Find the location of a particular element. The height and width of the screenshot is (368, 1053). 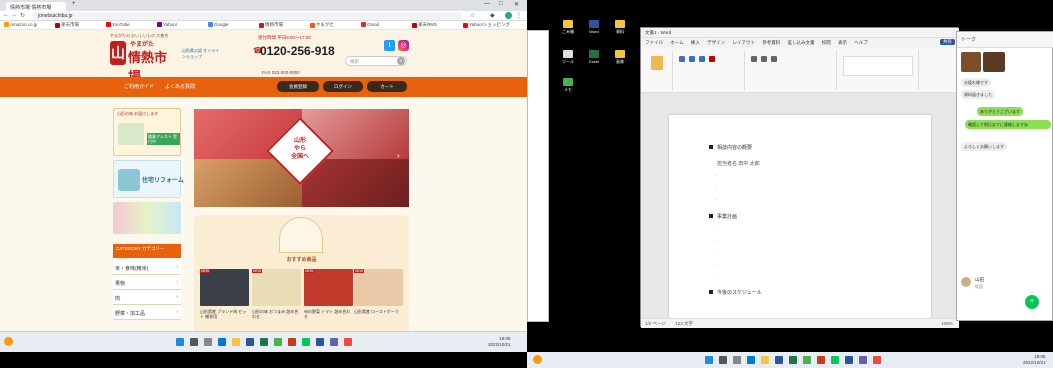

tab-file: ファイル is located at coordinates (654, 42).